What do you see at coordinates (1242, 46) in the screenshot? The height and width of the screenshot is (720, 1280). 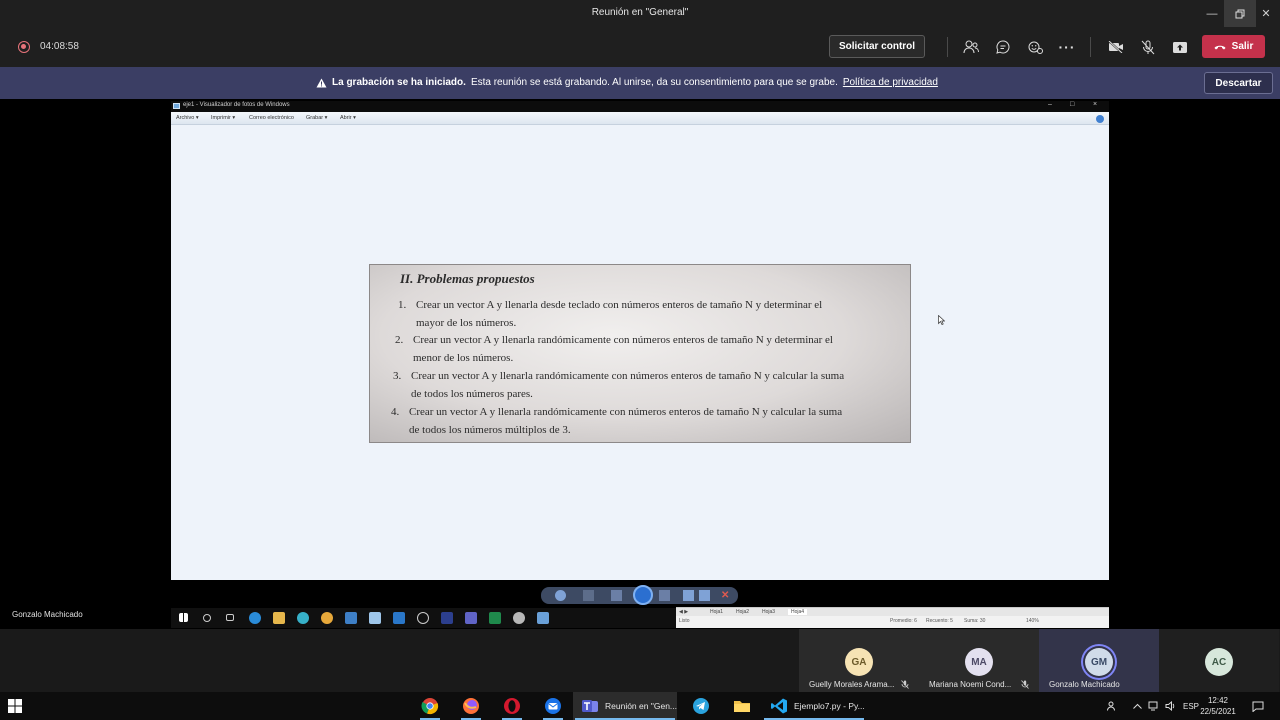 I see `leave-label: Salir` at bounding box center [1242, 46].